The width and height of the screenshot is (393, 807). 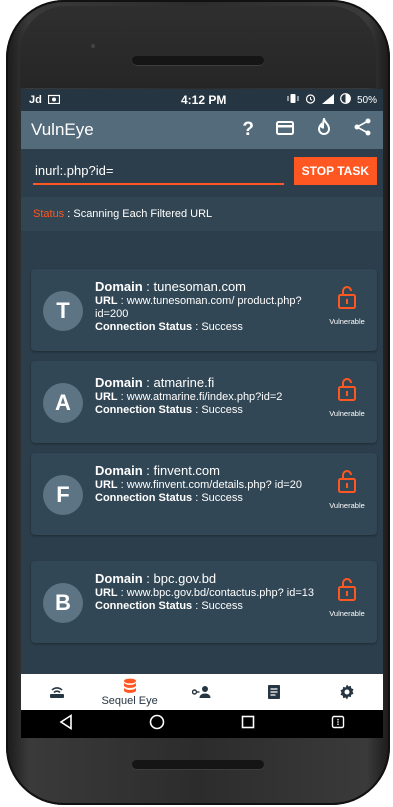 What do you see at coordinates (324, 128) in the screenshot?
I see `flame-icon` at bounding box center [324, 128].